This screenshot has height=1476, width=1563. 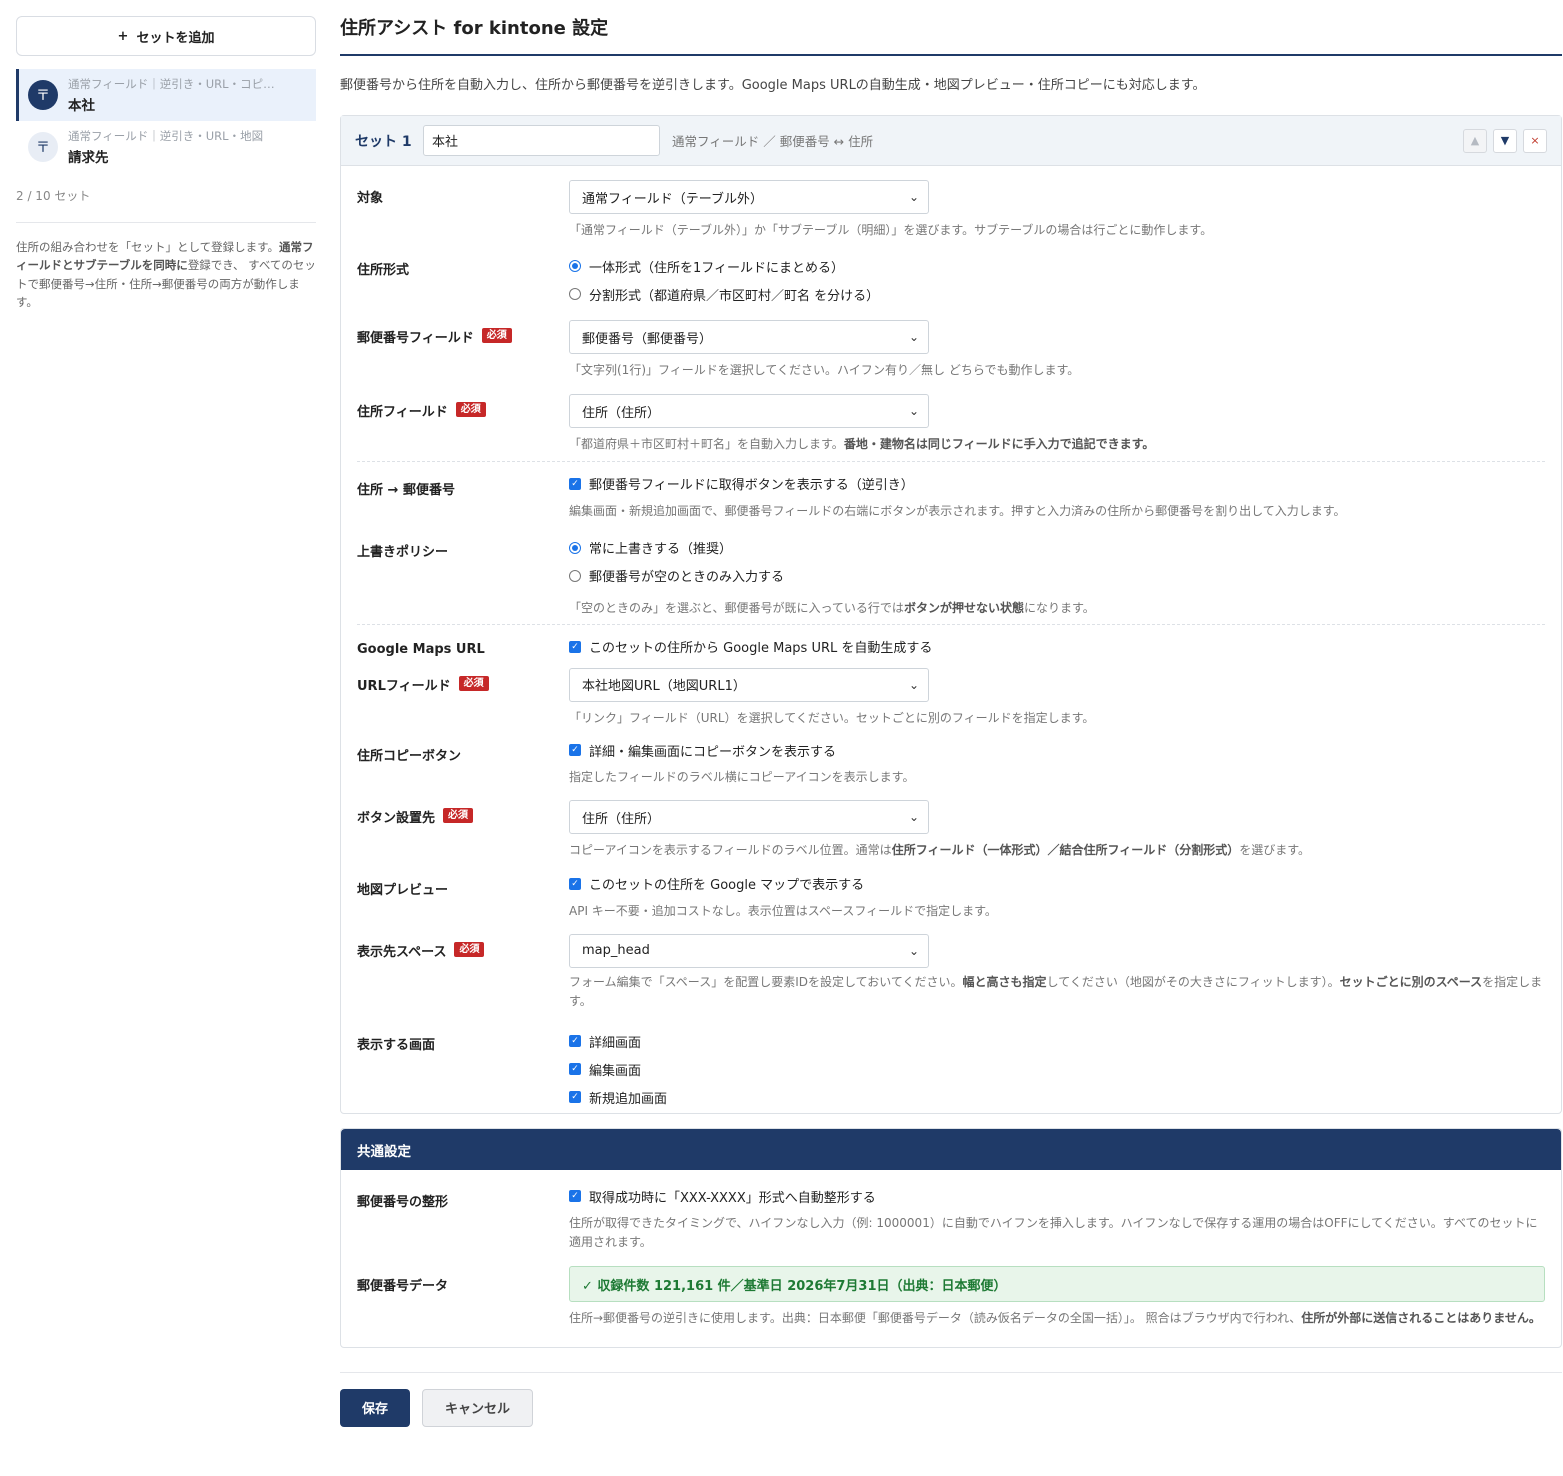 I want to click on screen-new-checkbox: ✓ 新規追加画面, so click(x=1057, y=1097).